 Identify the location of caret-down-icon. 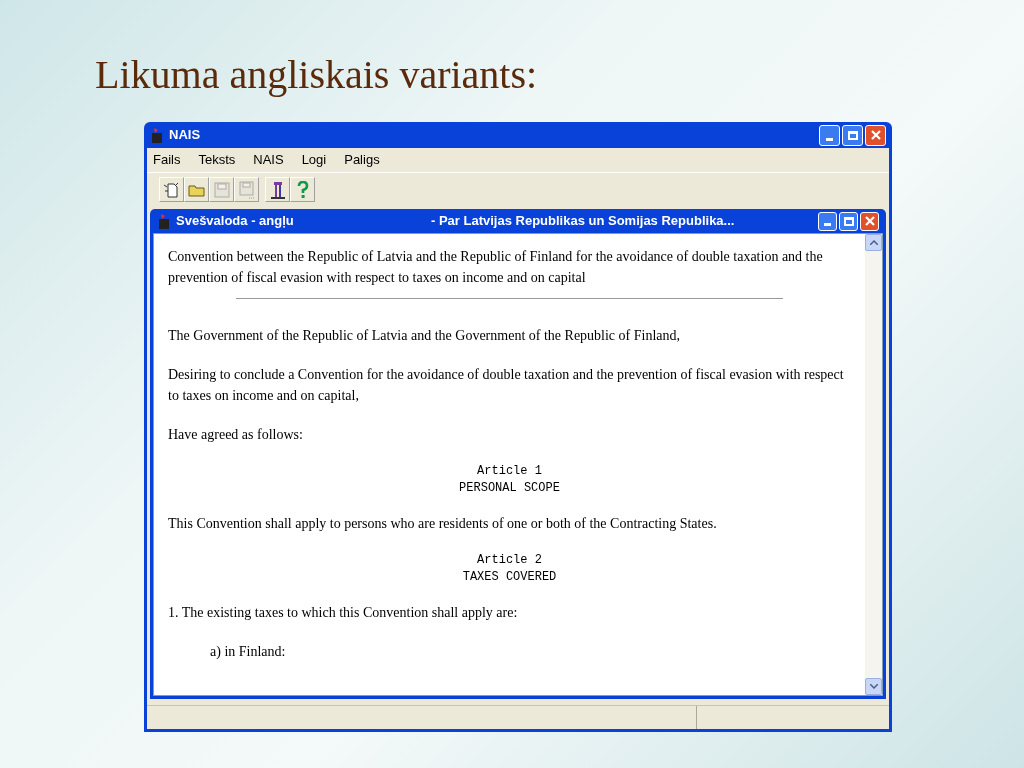
(873, 686).